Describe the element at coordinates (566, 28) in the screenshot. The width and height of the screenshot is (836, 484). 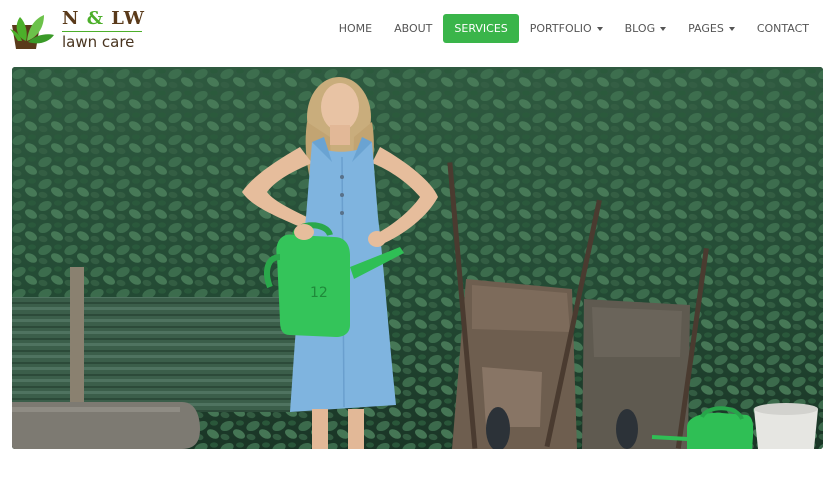
I see `nav-portfolio: PORTFOLIO` at that location.